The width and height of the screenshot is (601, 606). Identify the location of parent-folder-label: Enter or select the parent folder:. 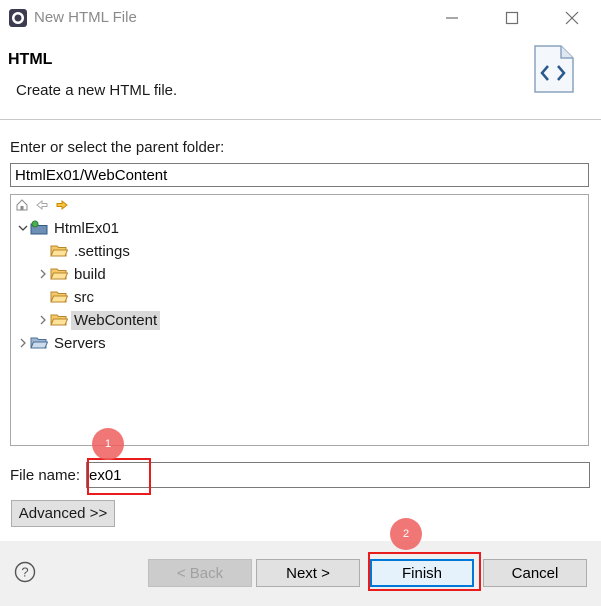
(117, 147).